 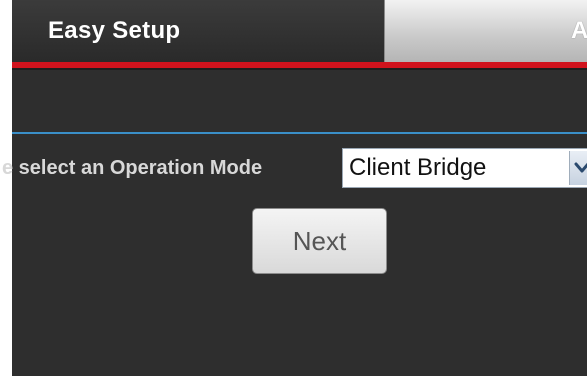 I want to click on operation-mode-value: Client Bridge, so click(x=418, y=167).